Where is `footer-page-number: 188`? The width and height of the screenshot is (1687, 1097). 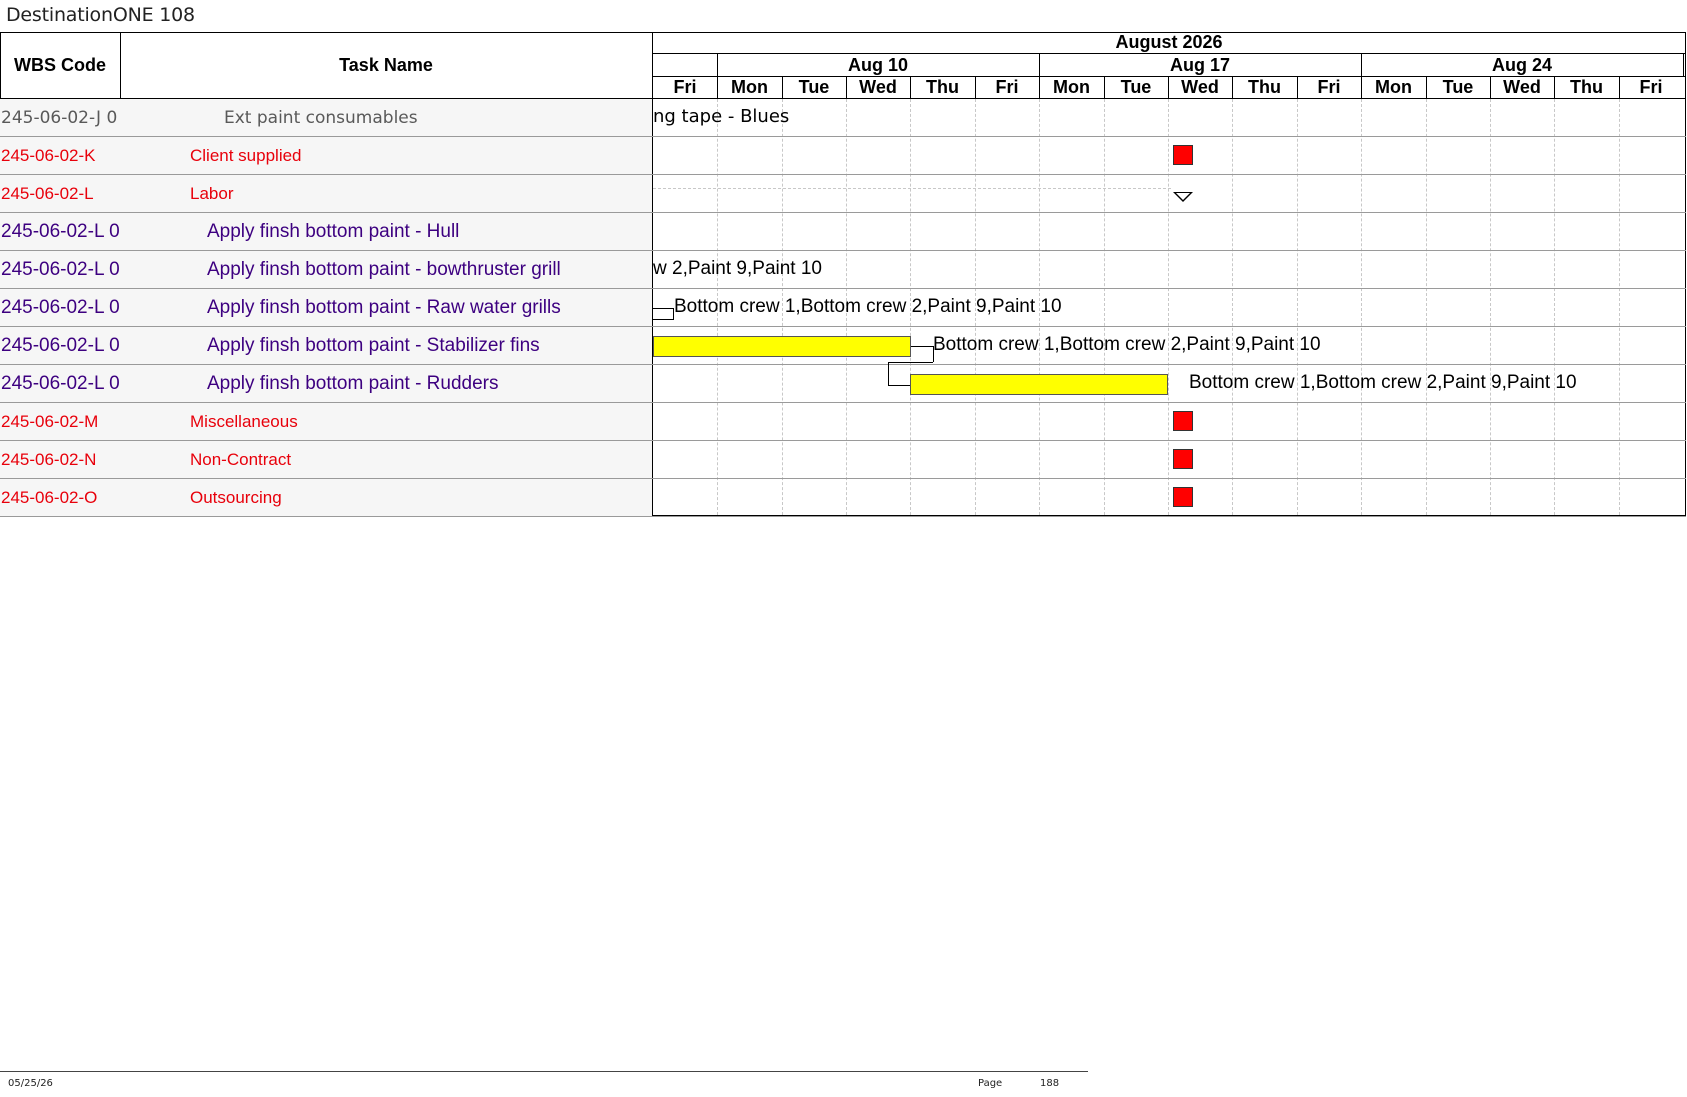 footer-page-number: 188 is located at coordinates (1050, 1083).